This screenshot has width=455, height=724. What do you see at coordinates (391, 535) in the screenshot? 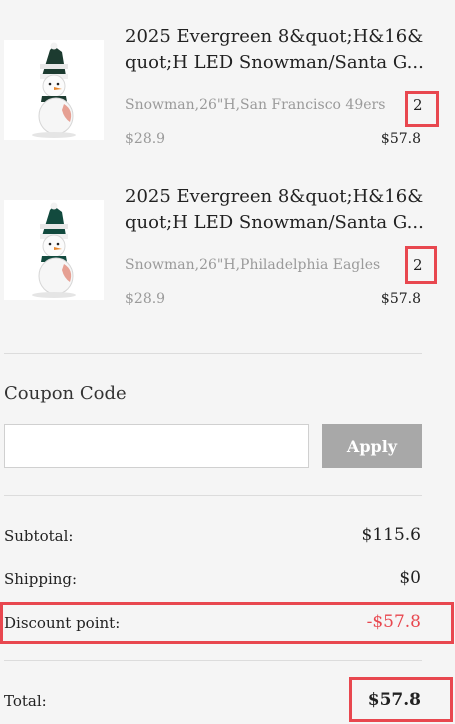
I see `subtotal-value: $115.6` at bounding box center [391, 535].